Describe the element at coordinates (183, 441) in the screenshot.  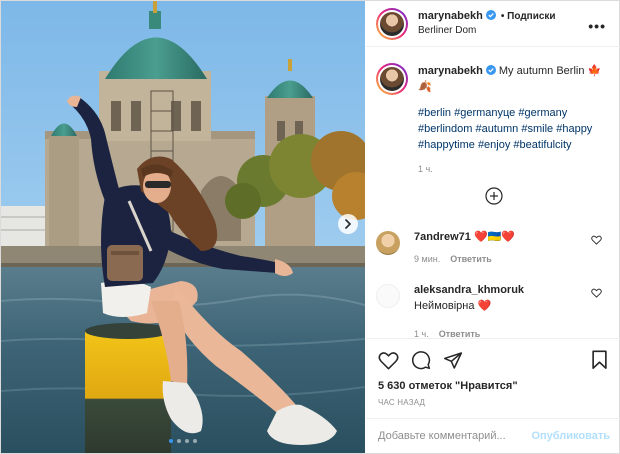
I see `carousel-indicator` at that location.